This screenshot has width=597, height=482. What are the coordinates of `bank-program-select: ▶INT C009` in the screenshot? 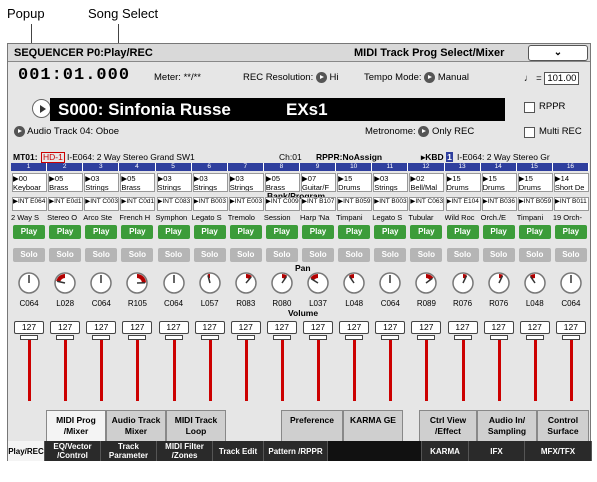 It's located at (282, 204).